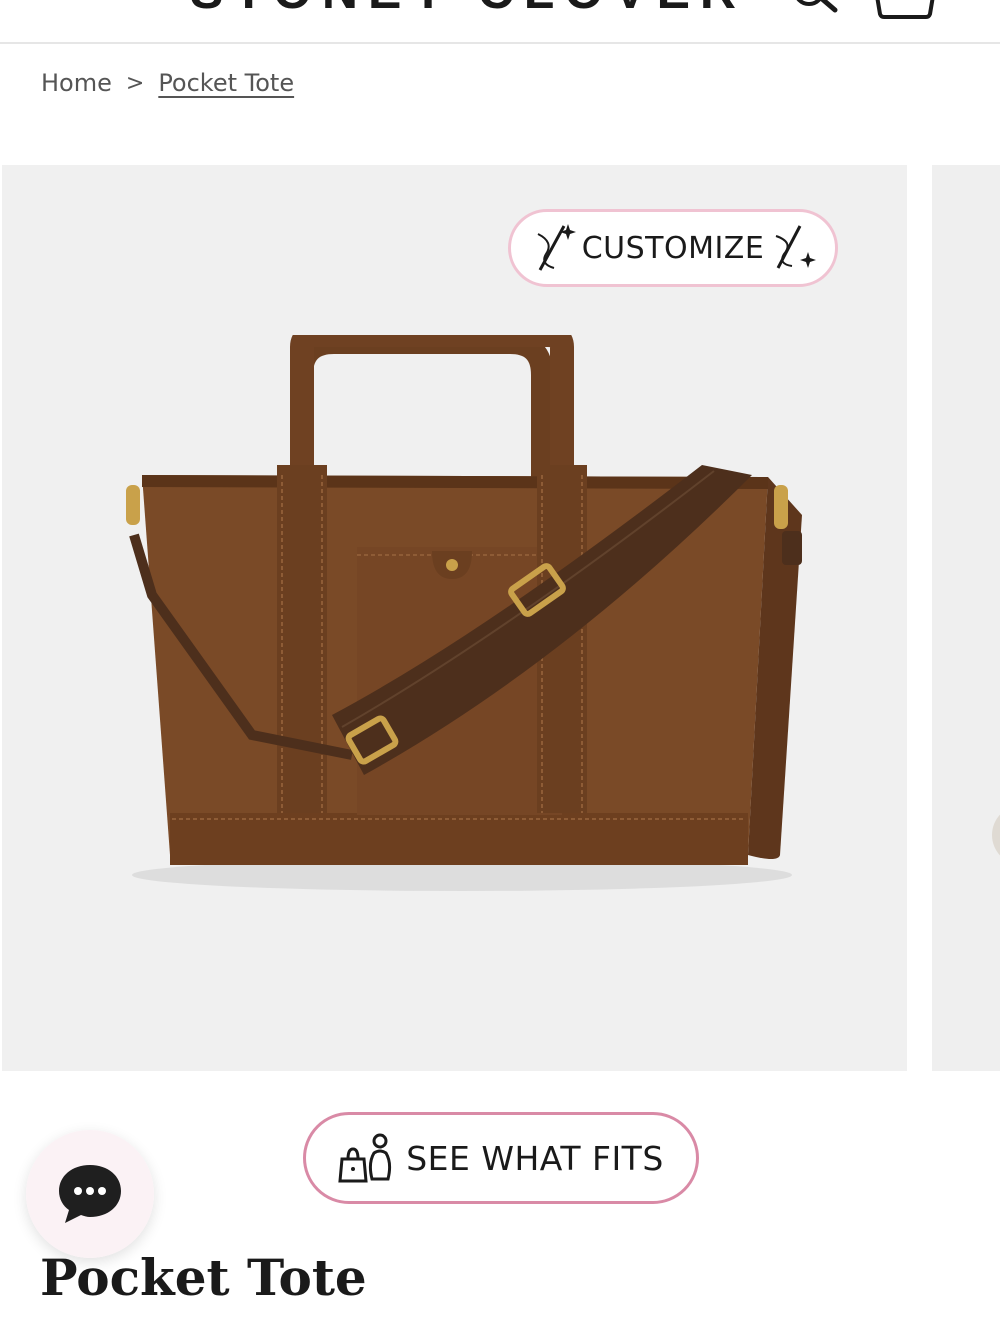 The image size is (1000, 1333). I want to click on brand-logo: STONEY CLOVER LANE, so click(470, 11).